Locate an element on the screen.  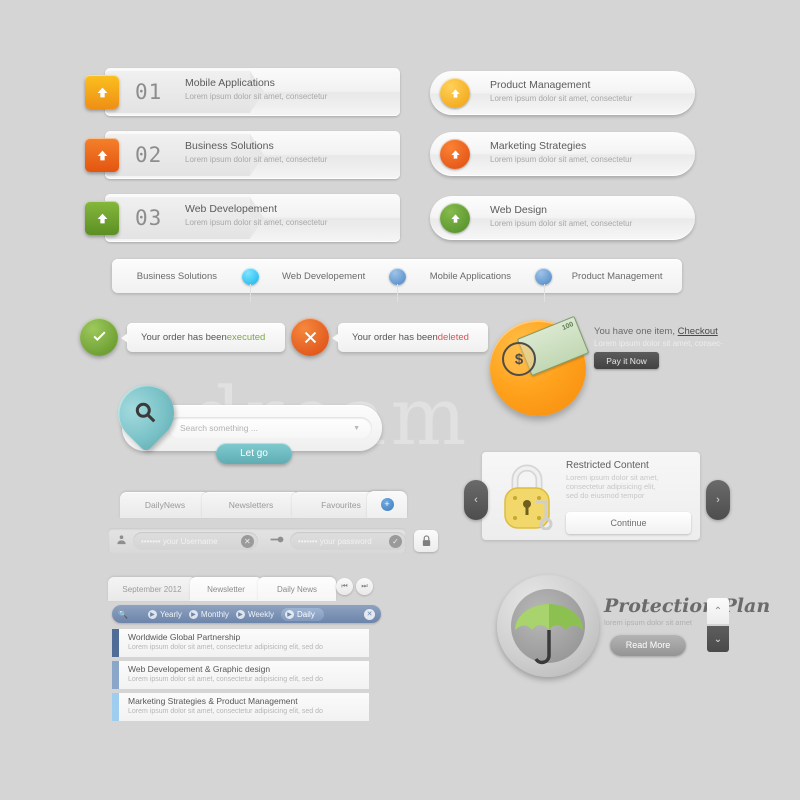
close-icon is located at coordinates (310, 337).